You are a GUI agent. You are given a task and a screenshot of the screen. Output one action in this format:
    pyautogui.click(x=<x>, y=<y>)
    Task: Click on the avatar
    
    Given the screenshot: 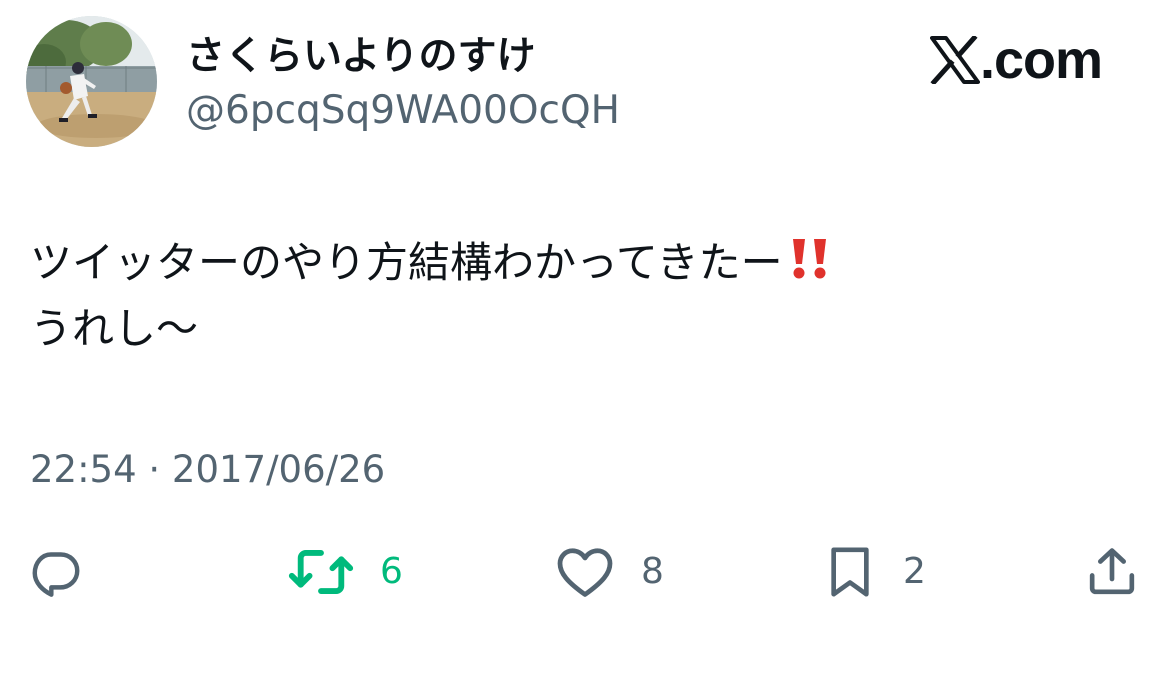 What is the action you would take?
    pyautogui.click(x=91, y=81)
    